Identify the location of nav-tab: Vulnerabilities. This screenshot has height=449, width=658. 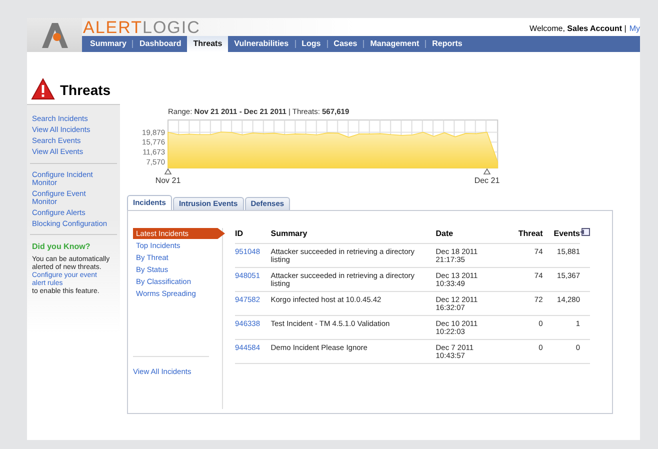
(261, 44).